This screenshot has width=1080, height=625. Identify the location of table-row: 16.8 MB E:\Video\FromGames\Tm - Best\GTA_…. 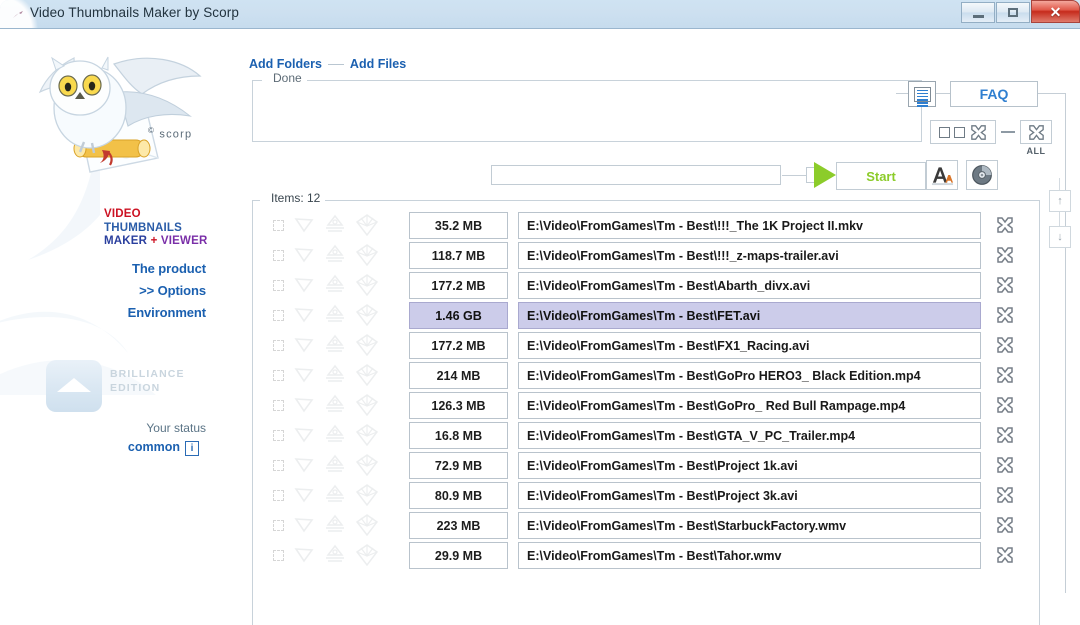
(647, 435).